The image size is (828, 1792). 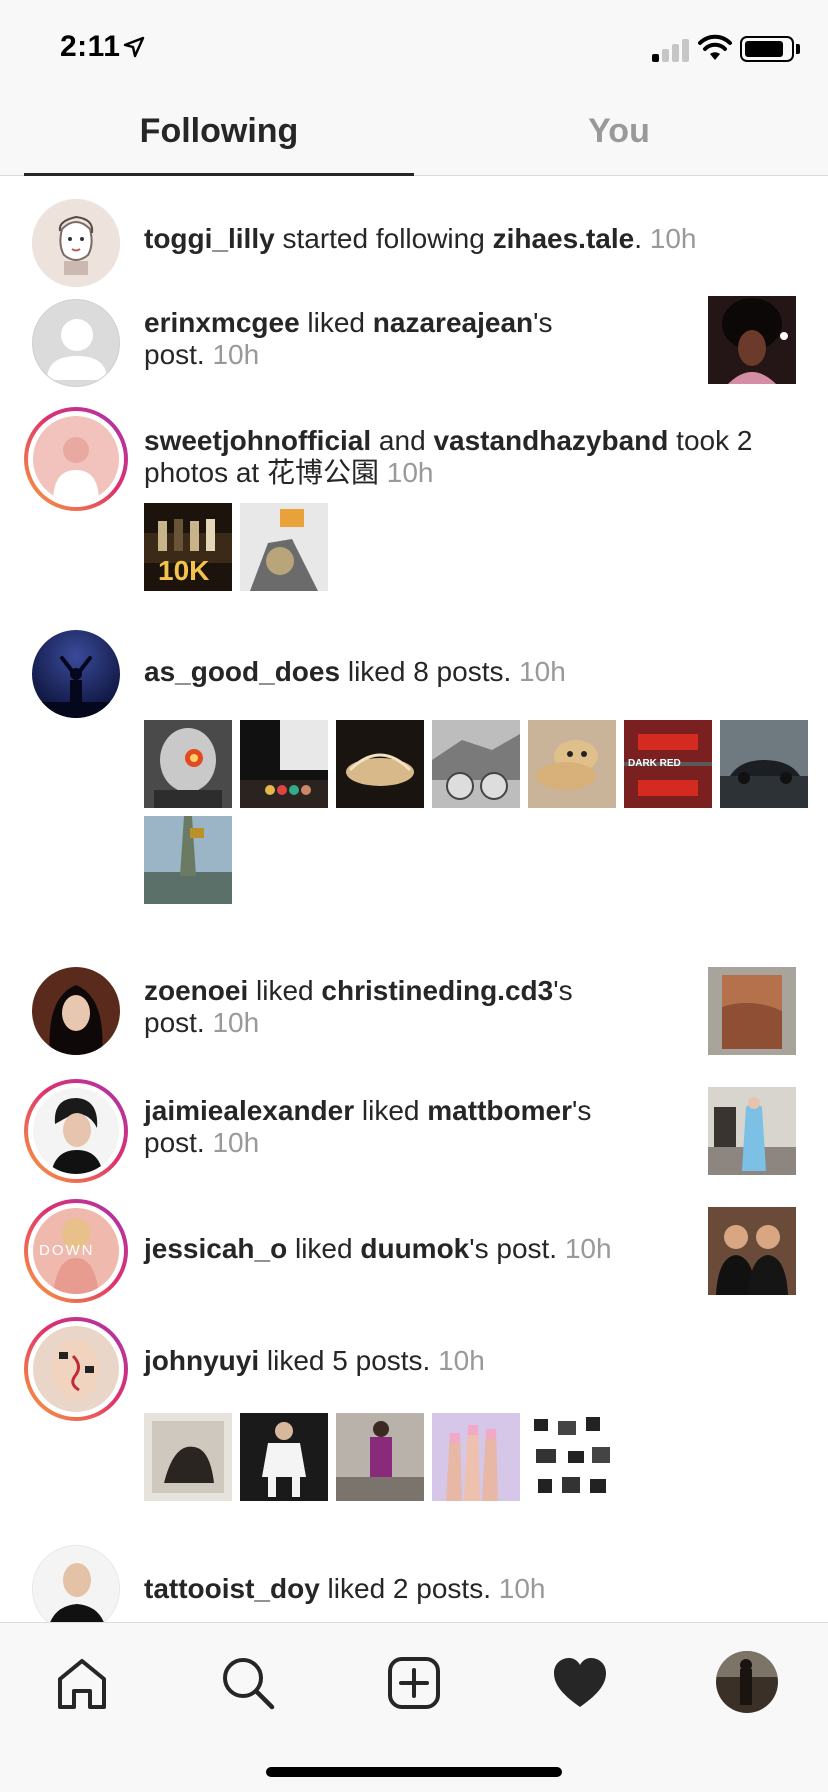 I want to click on target-username: zihaes.tale, so click(x=564, y=238).